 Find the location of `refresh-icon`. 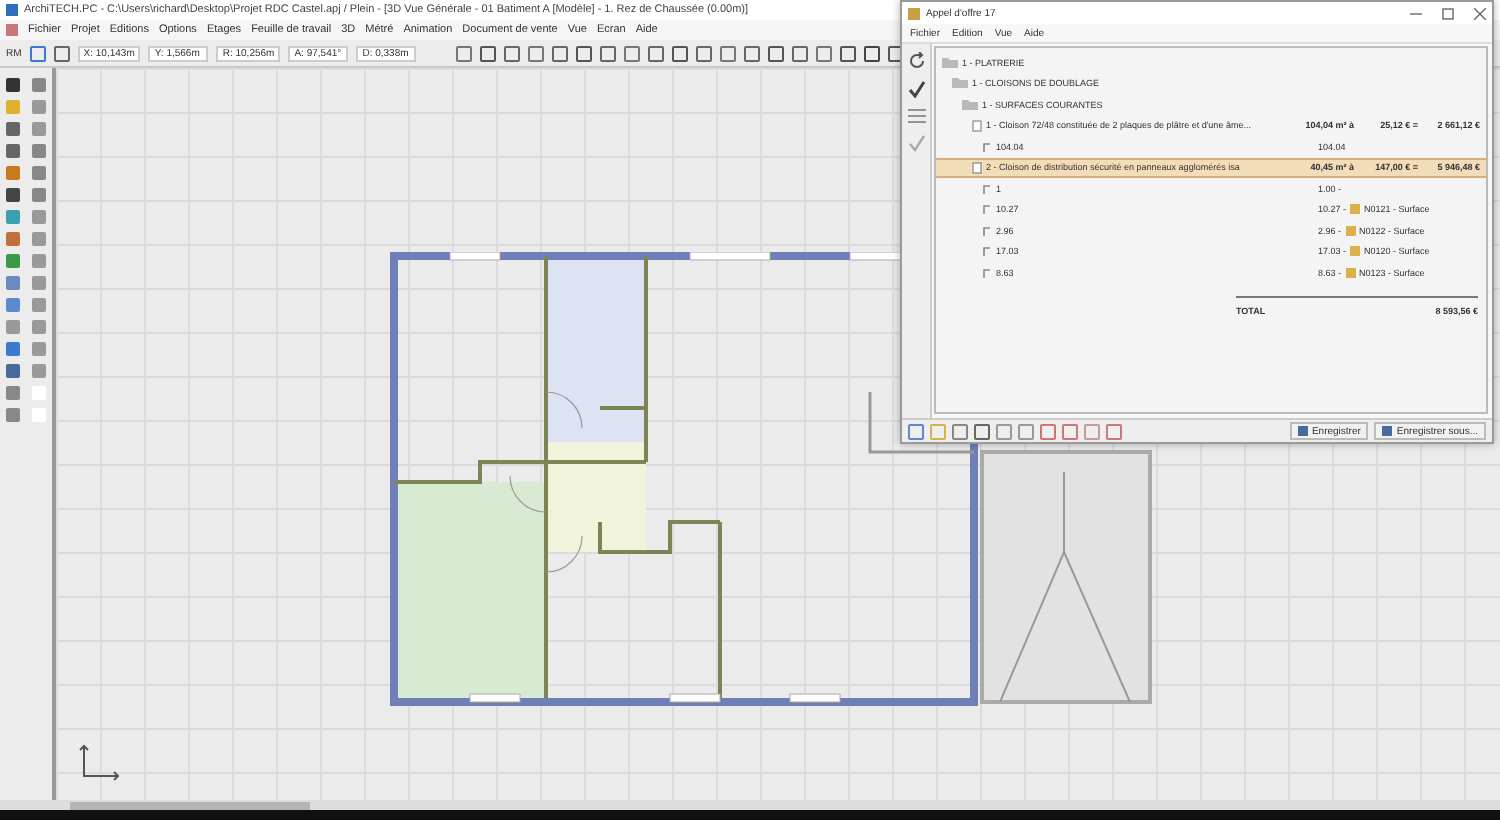

refresh-icon is located at coordinates (916, 61).